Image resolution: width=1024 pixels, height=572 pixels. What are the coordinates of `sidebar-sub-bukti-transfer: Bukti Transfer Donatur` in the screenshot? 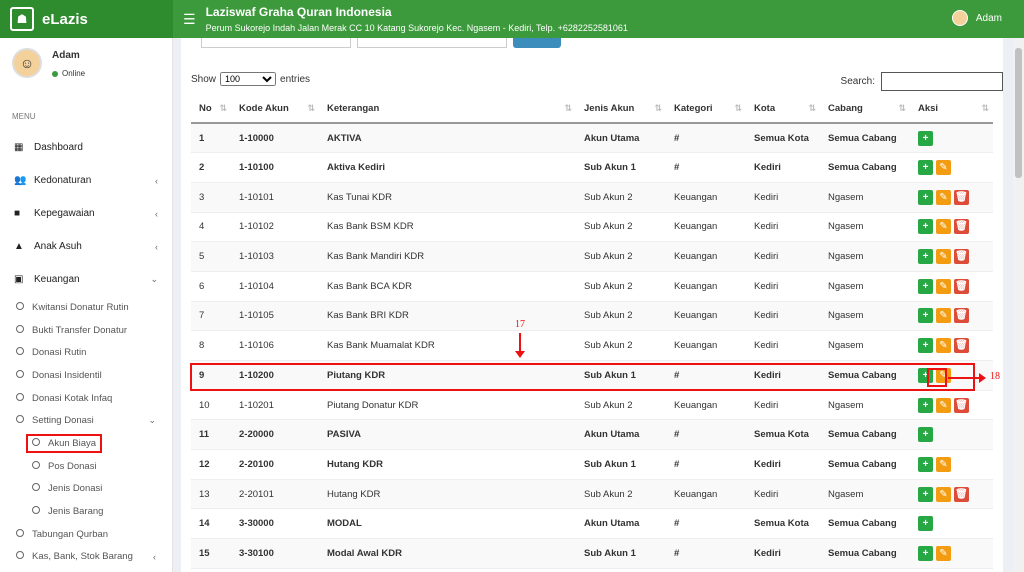 It's located at (86, 330).